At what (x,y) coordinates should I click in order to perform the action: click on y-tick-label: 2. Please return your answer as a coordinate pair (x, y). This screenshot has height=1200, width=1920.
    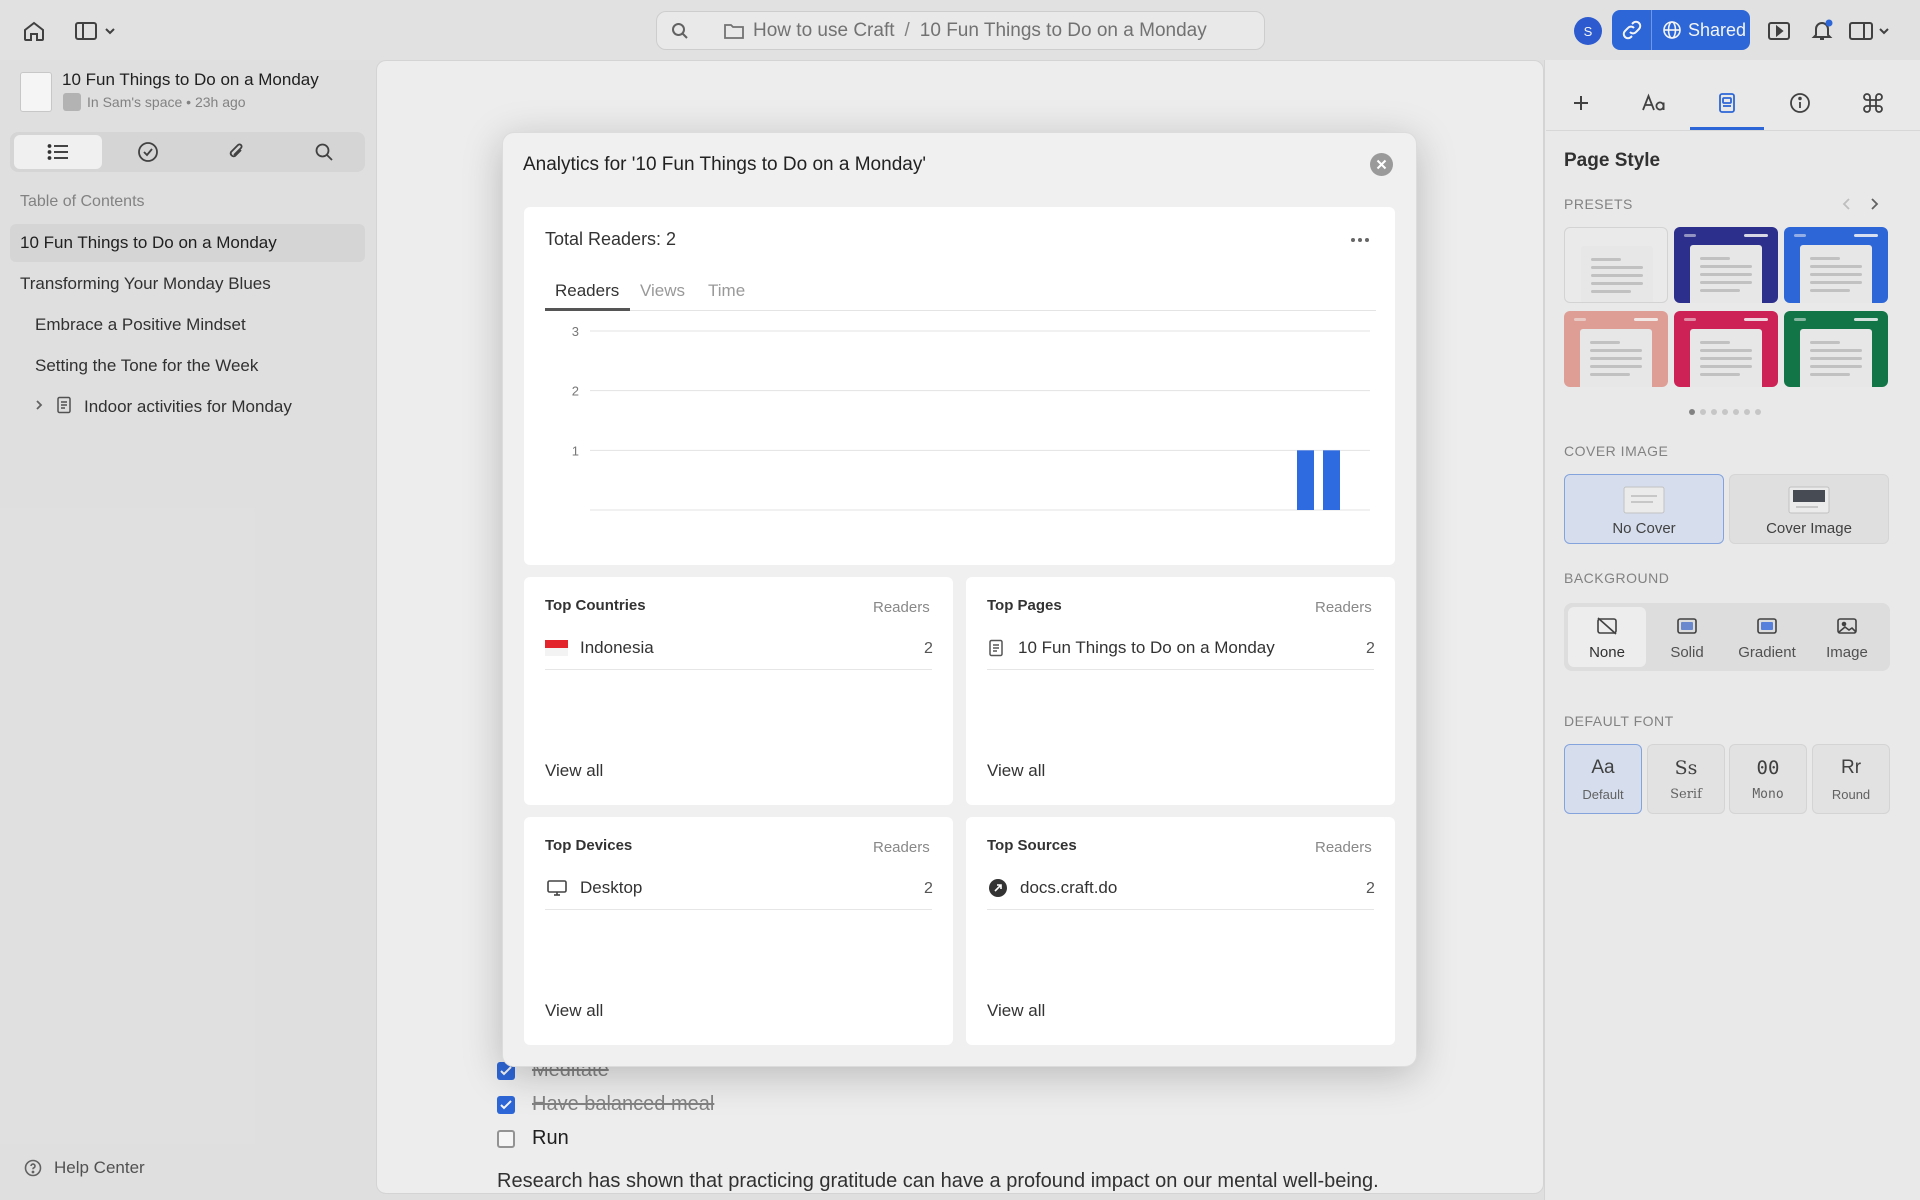
    Looking at the image, I should click on (575, 391).